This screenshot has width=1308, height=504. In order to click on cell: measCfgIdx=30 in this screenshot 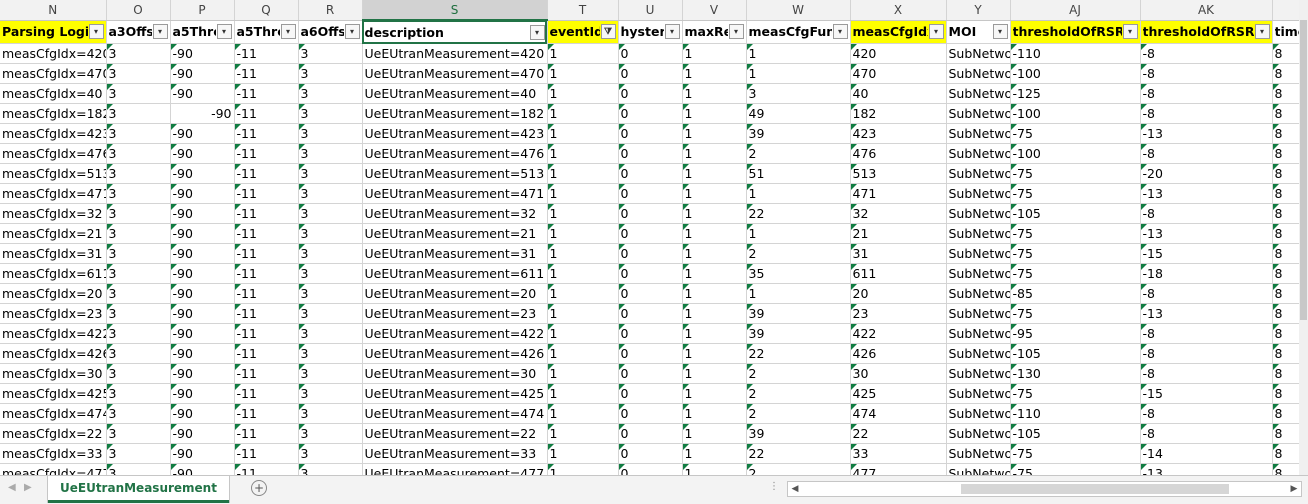, I will do `click(53, 373)`.